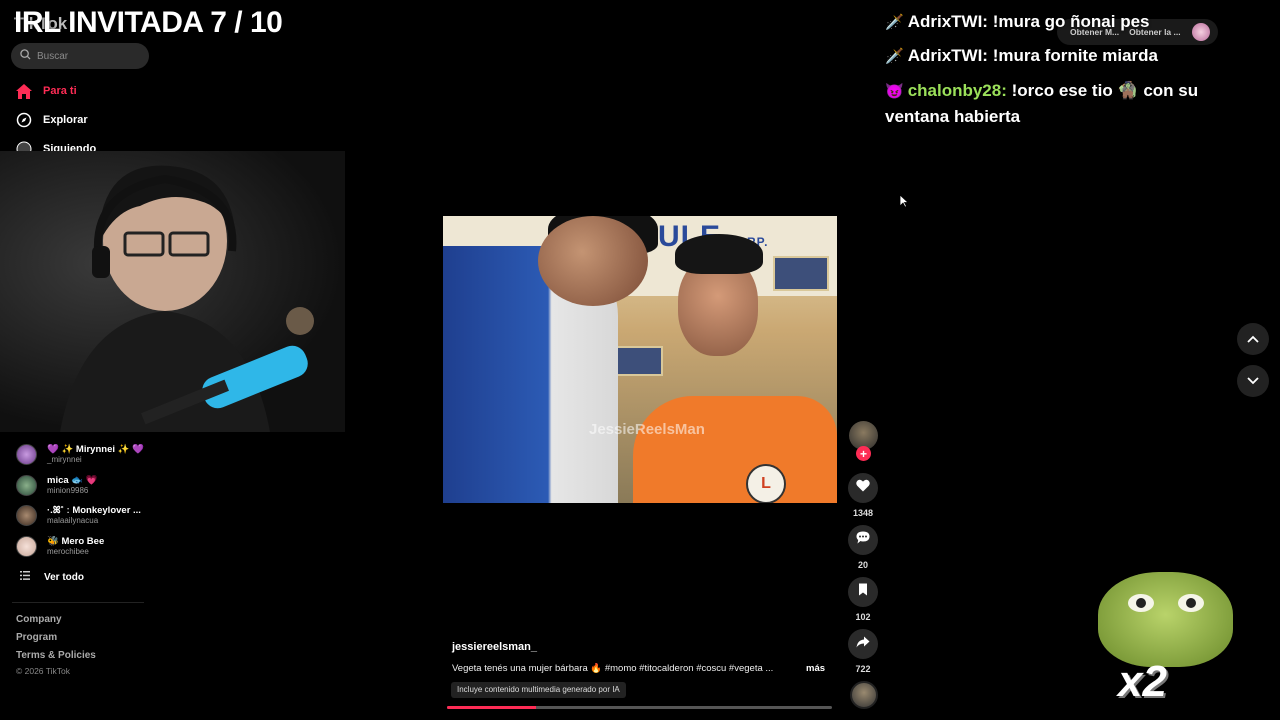  I want to click on search-bar, so click(80, 56).